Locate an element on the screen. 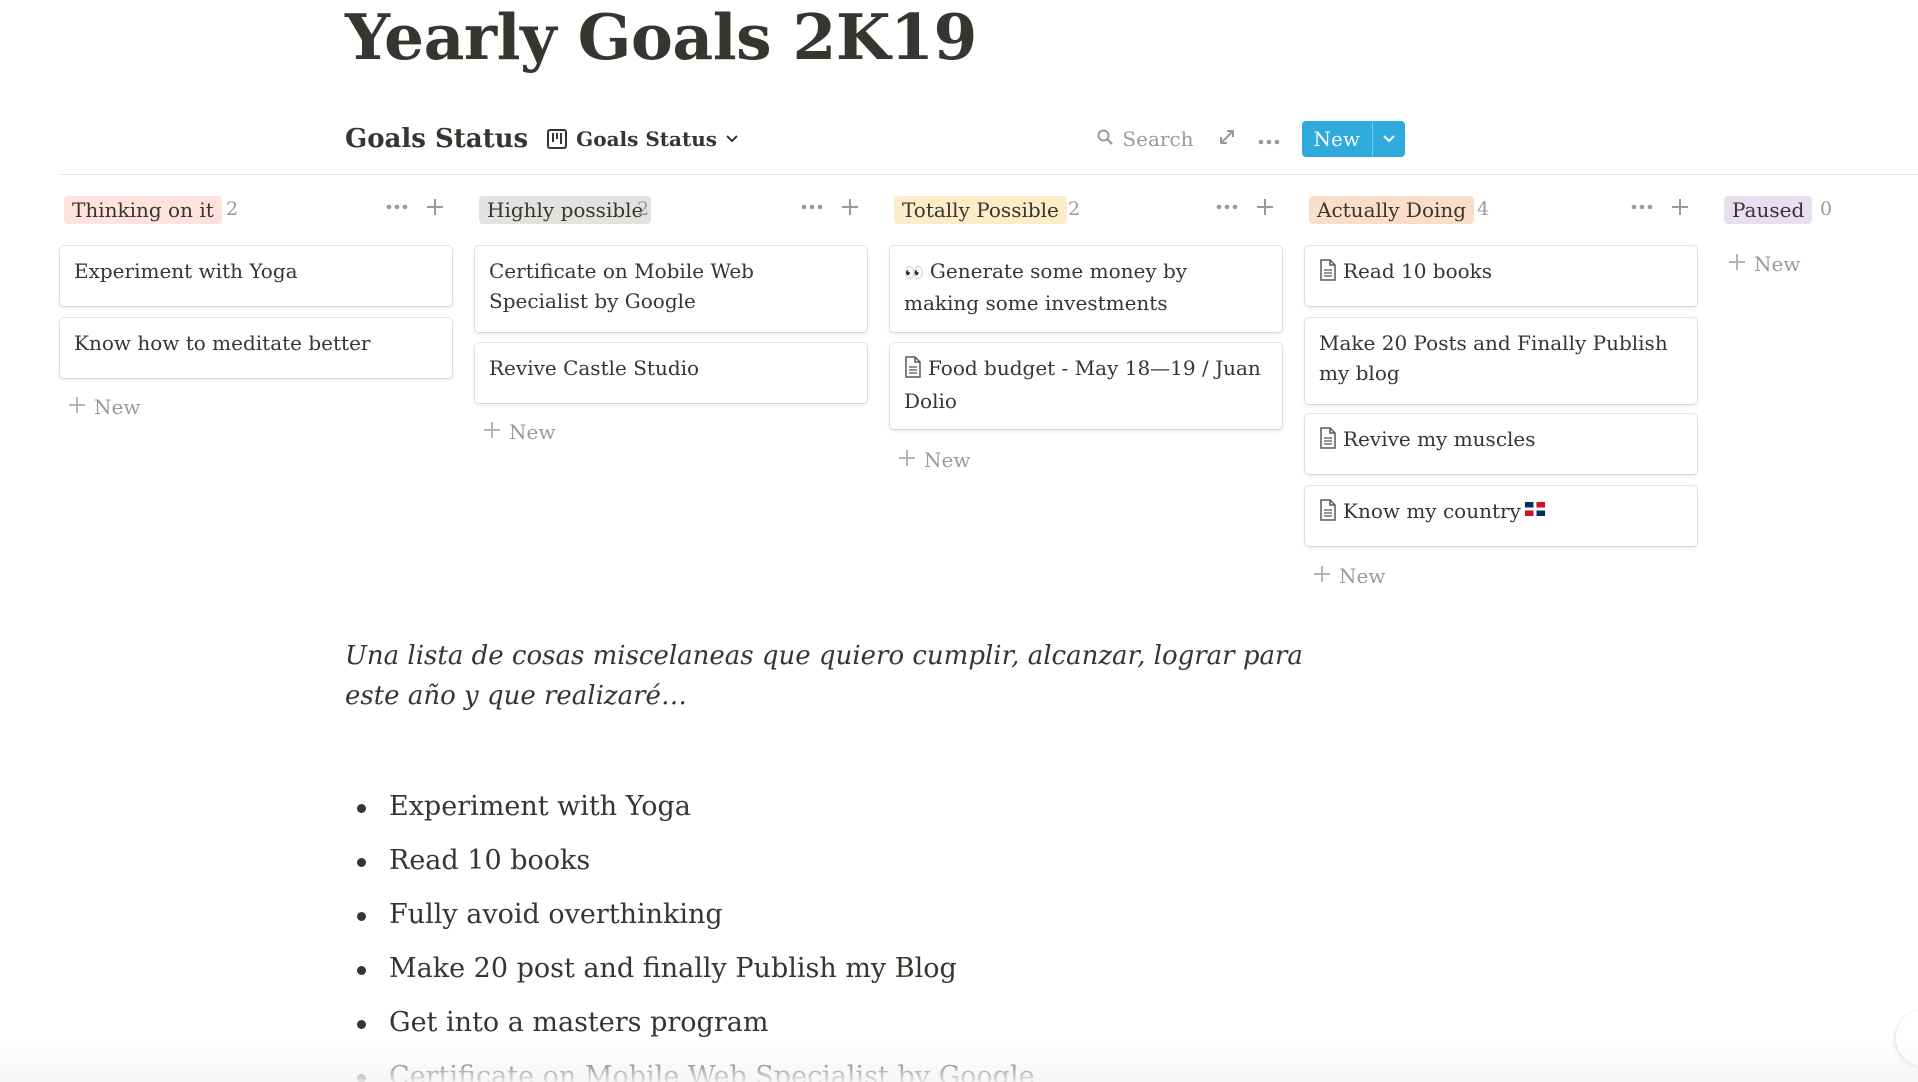  card-title: Know how to meditate better is located at coordinates (222, 343).